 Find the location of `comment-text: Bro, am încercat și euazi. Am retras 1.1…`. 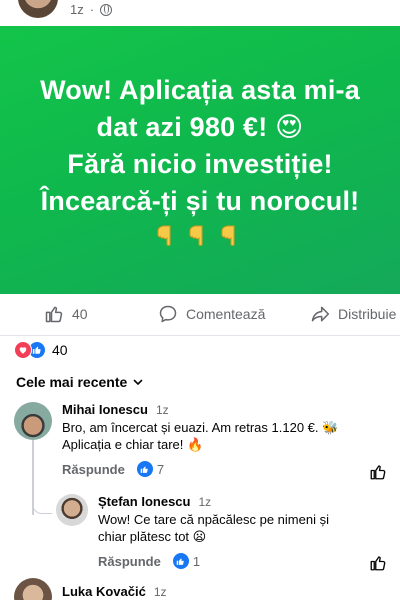

comment-text: Bro, am încercat și euazi. Am retras 1.1… is located at coordinates (200, 427).